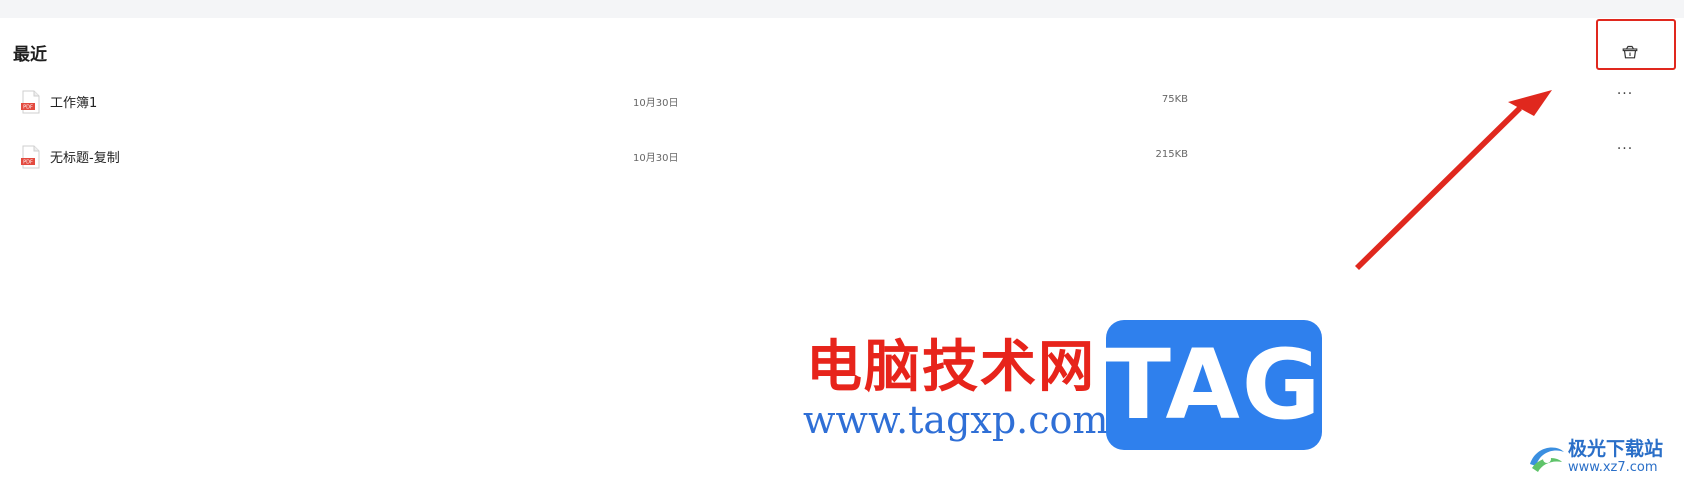 Image resolution: width=1684 pixels, height=484 pixels. Describe the element at coordinates (1616, 449) in the screenshot. I see `corner-site-name: 极光下载站` at that location.